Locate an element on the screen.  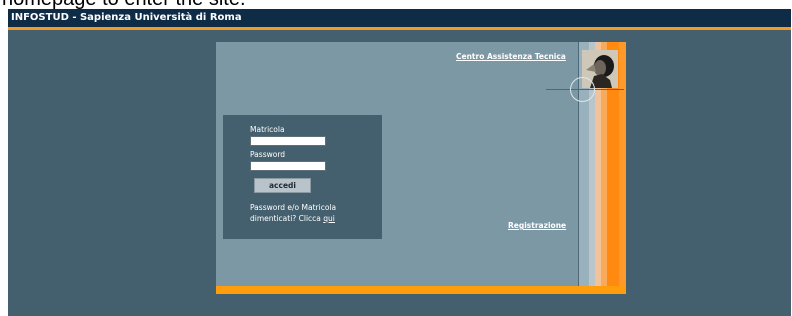
bottom-accent-bar is located at coordinates (421, 290).